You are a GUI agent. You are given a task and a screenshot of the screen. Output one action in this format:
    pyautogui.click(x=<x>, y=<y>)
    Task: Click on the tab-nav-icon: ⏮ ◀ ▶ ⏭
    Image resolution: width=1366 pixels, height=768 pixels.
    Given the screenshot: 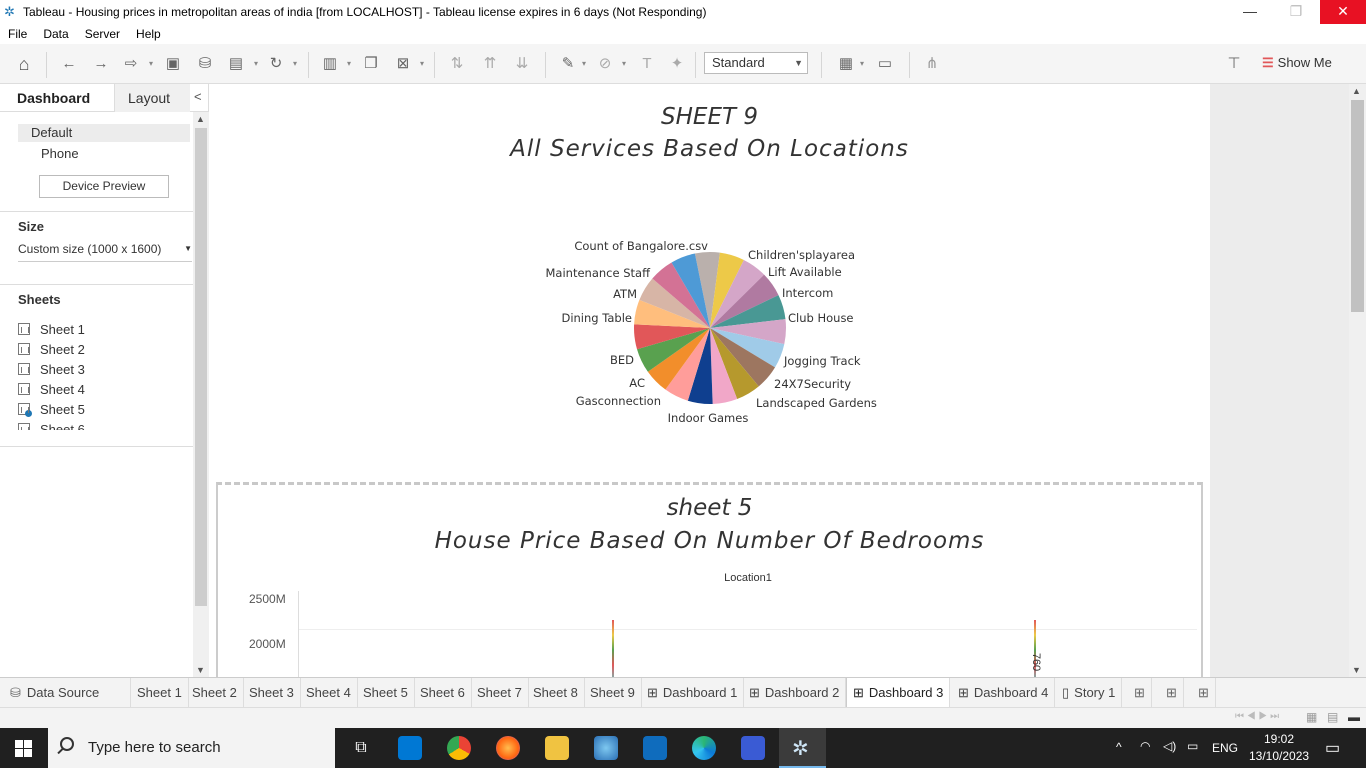 What is the action you would take?
    pyautogui.click(x=1257, y=716)
    